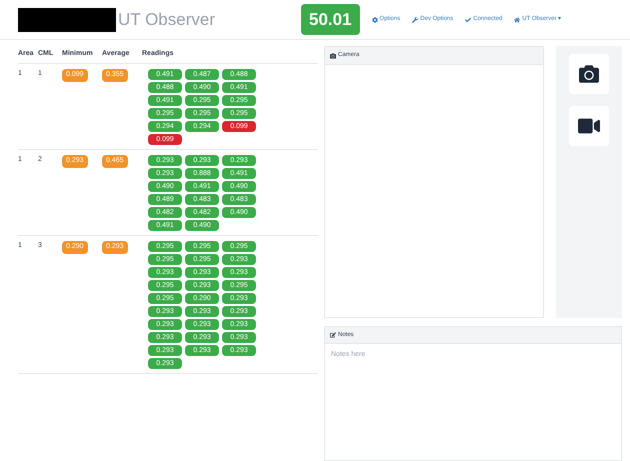  I want to click on photo-button, so click(589, 74).